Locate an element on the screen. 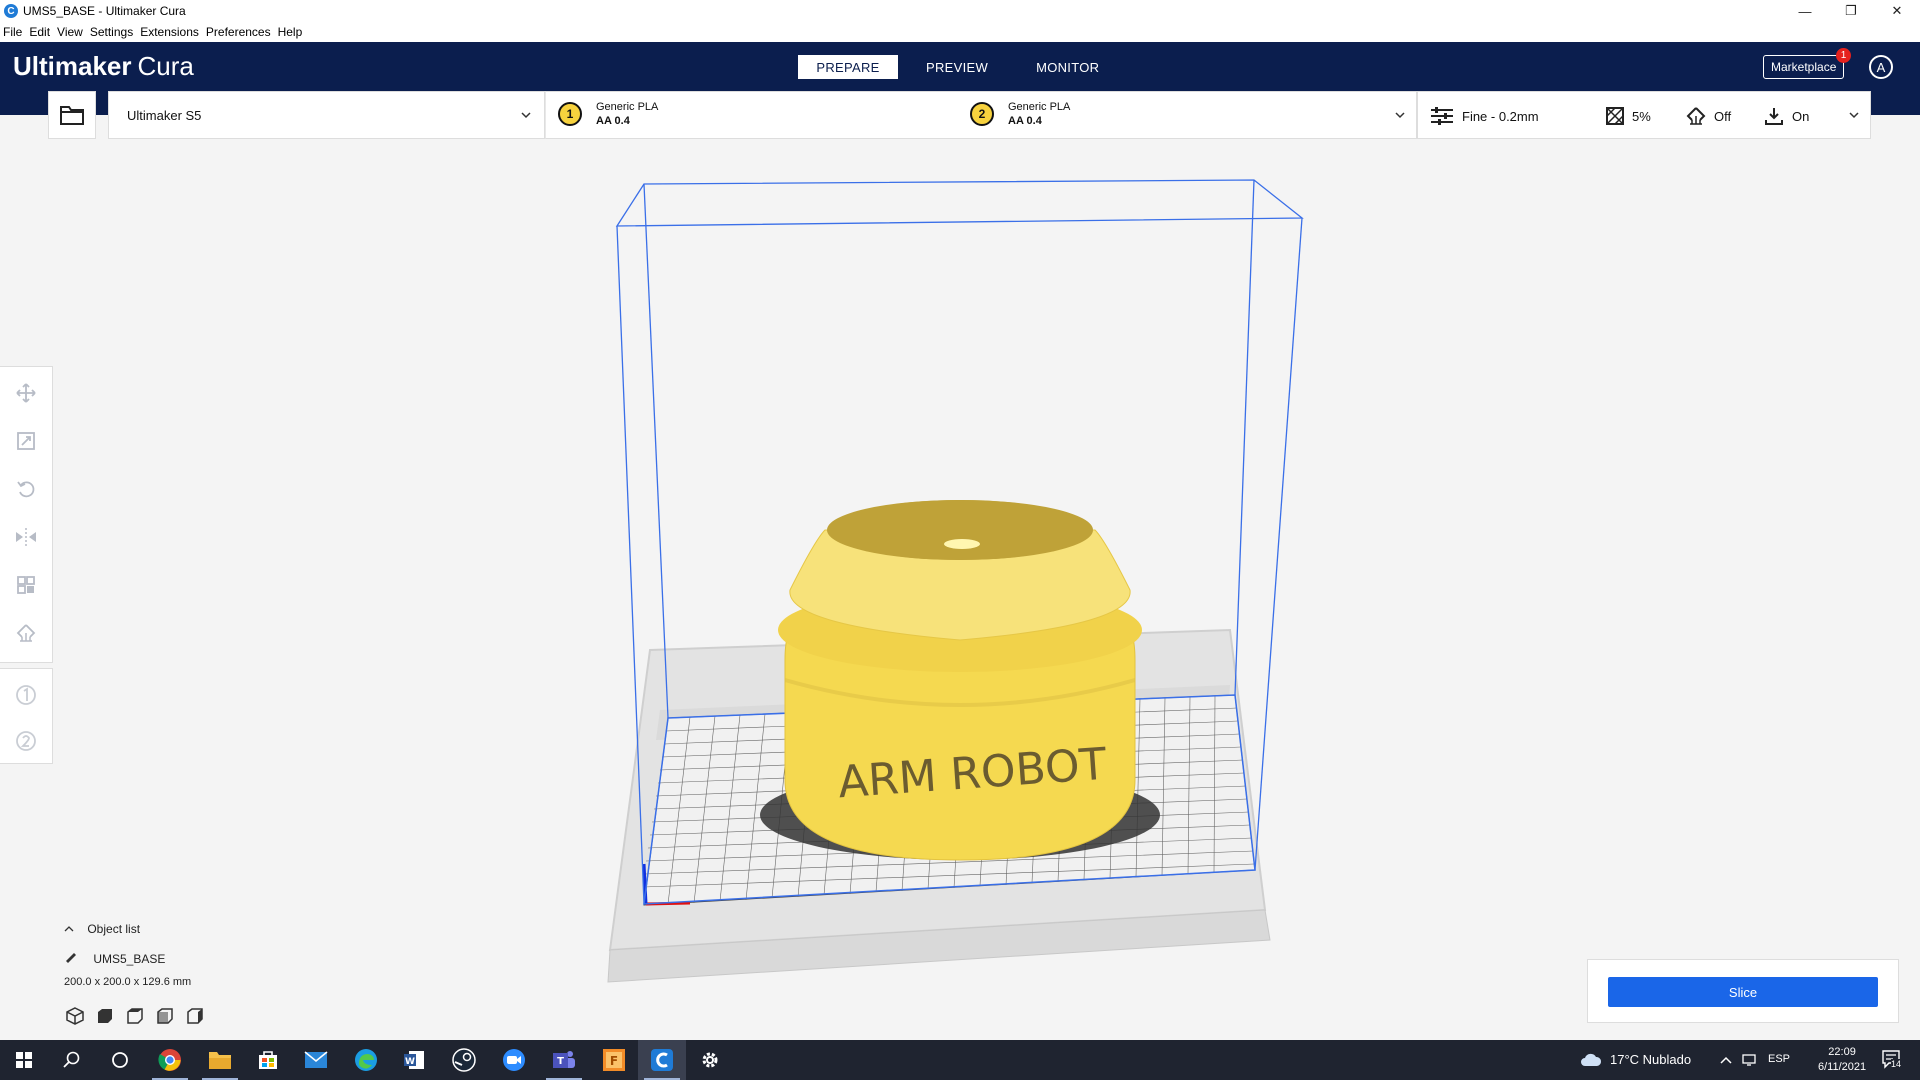 This screenshot has width=1920, height=1080. pencil-icon is located at coordinates (71, 958).